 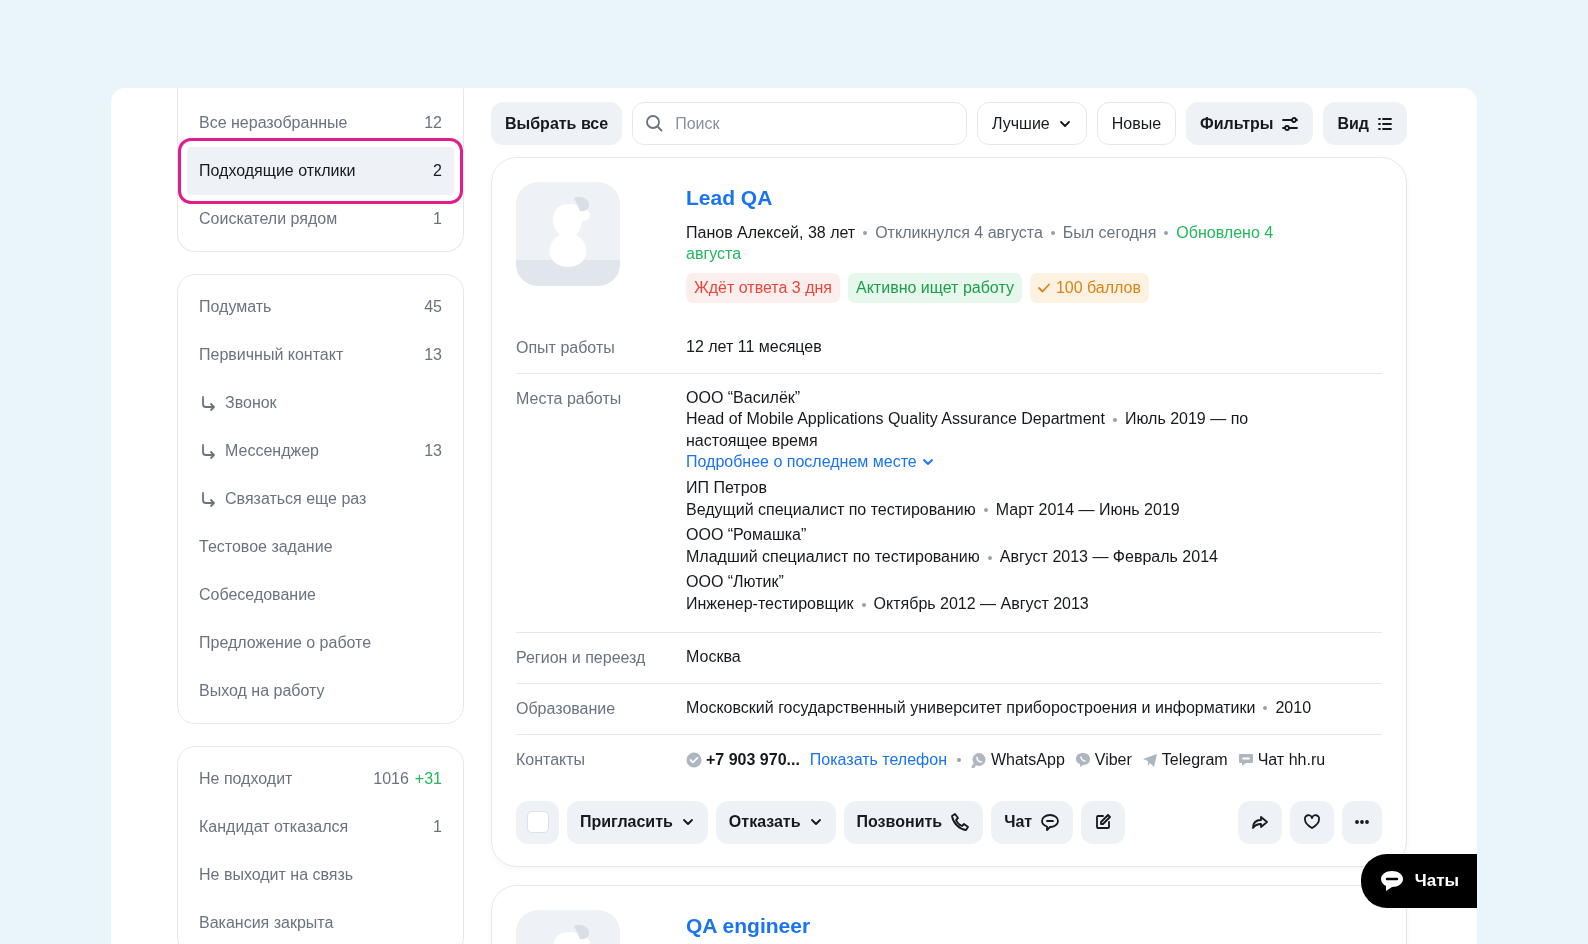 What do you see at coordinates (1293, 707) in the screenshot?
I see `field-value: 2010` at bounding box center [1293, 707].